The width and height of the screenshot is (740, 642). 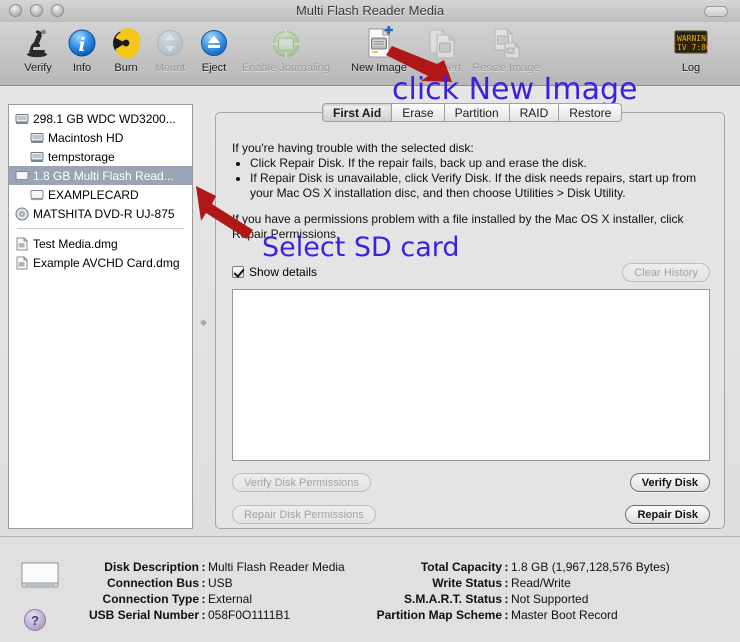 What do you see at coordinates (418, 112) in the screenshot?
I see `tab-erase: Erase` at bounding box center [418, 112].